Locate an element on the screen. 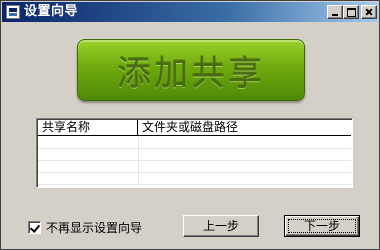 The height and width of the screenshot is (250, 380). dont-show-again-option: 不再显示设置向导 is located at coordinates (85, 227).